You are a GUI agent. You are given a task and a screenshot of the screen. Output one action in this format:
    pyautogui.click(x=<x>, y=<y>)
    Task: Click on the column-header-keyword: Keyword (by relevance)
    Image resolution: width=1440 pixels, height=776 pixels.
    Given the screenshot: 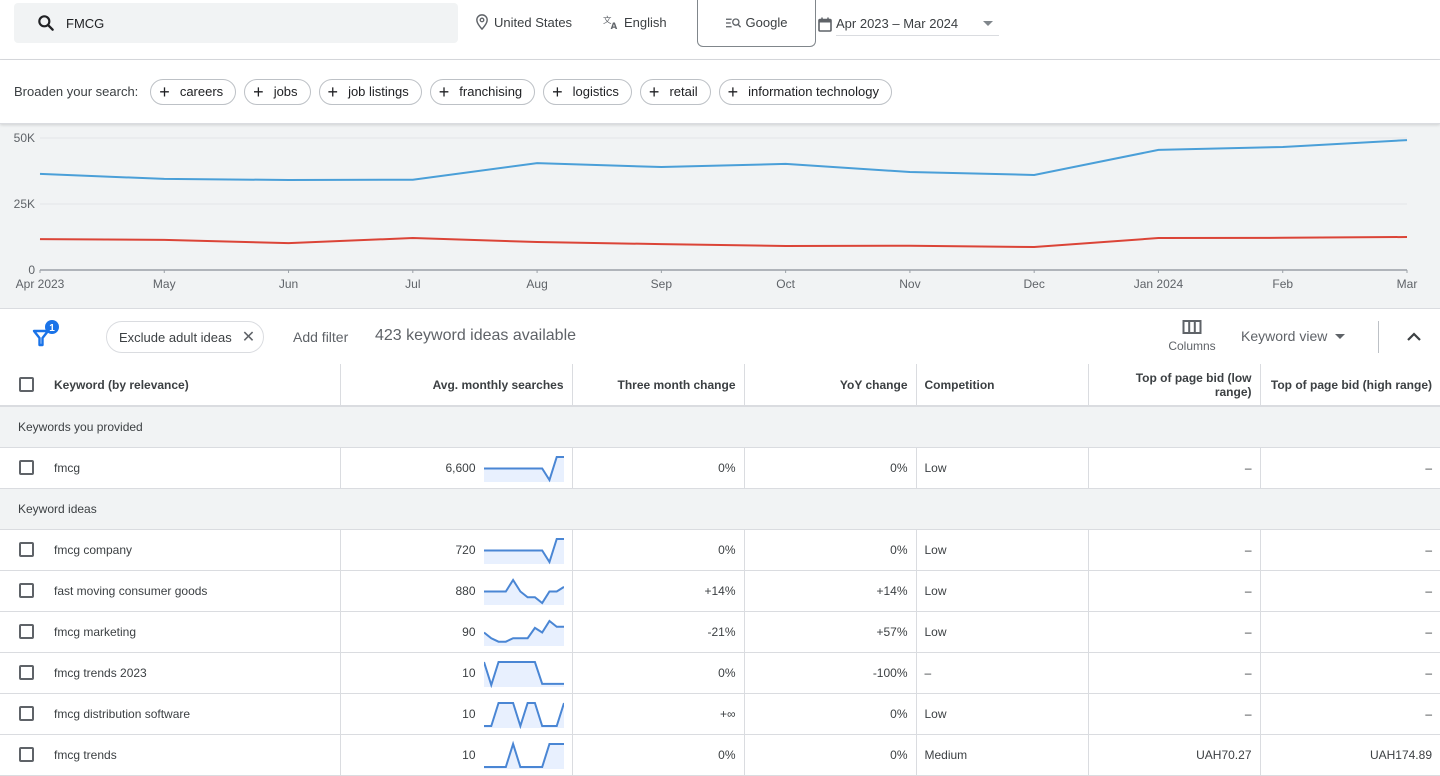 What is the action you would take?
    pyautogui.click(x=170, y=385)
    